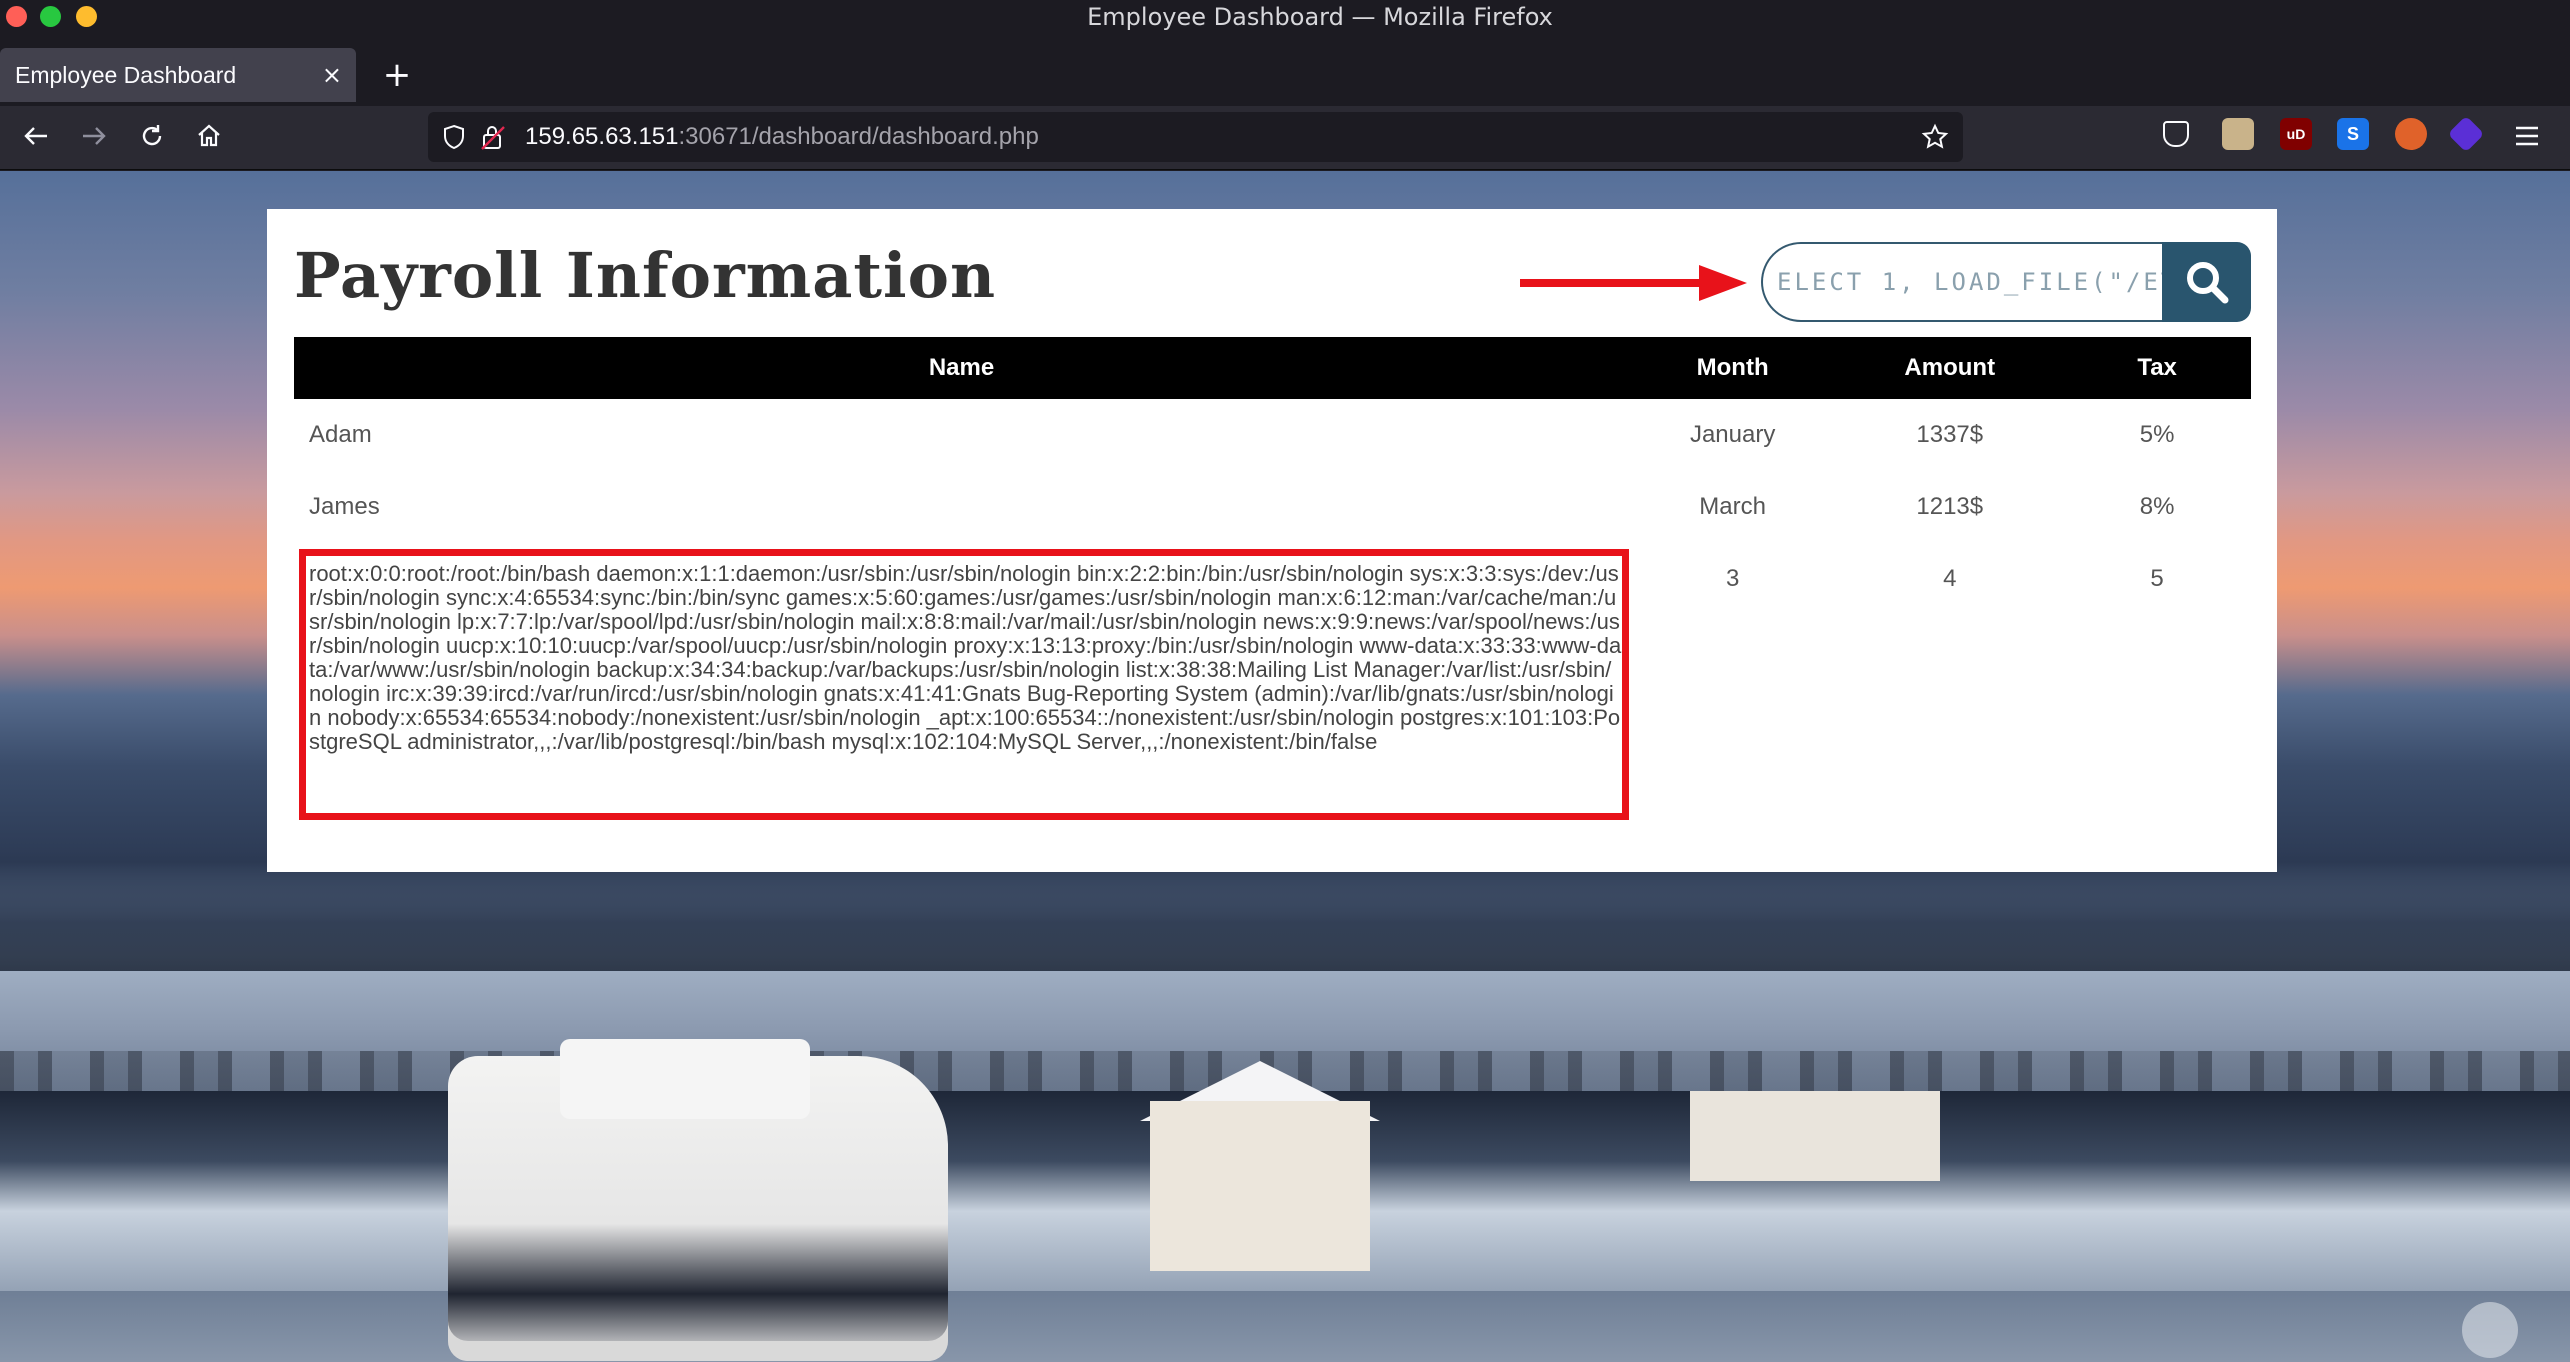 This screenshot has width=2570, height=1362. Describe the element at coordinates (1723, 283) in the screenshot. I see `annotation-arrow-head` at that location.